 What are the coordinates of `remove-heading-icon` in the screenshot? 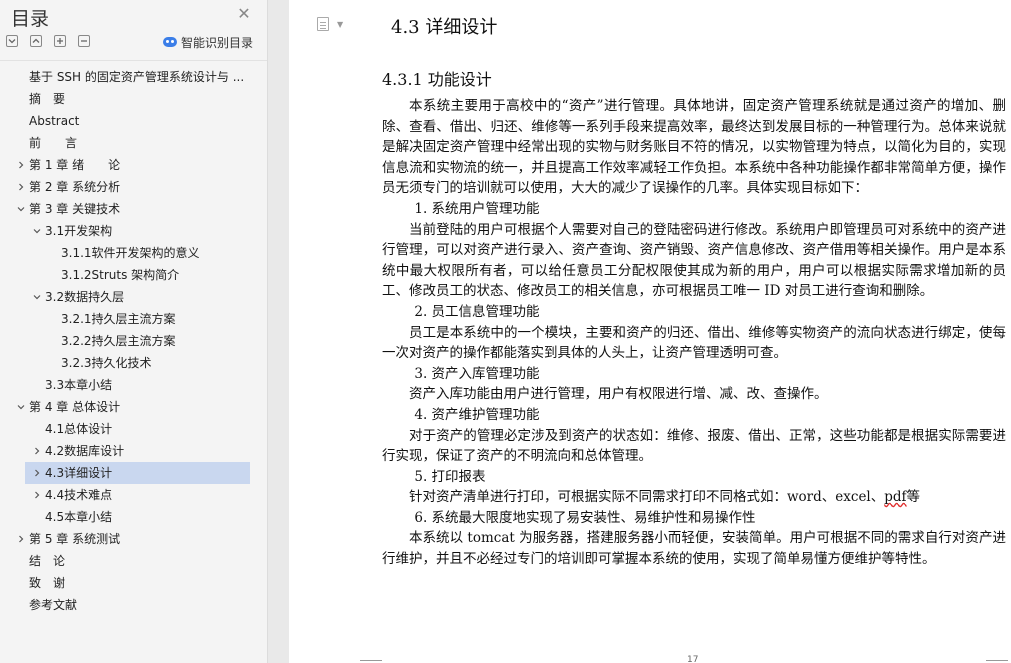 It's located at (84, 41).